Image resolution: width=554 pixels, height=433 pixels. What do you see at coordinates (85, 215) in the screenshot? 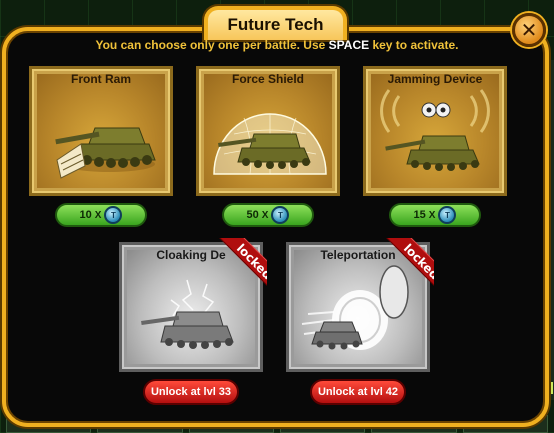
I see `cost-value: 10` at bounding box center [85, 215].